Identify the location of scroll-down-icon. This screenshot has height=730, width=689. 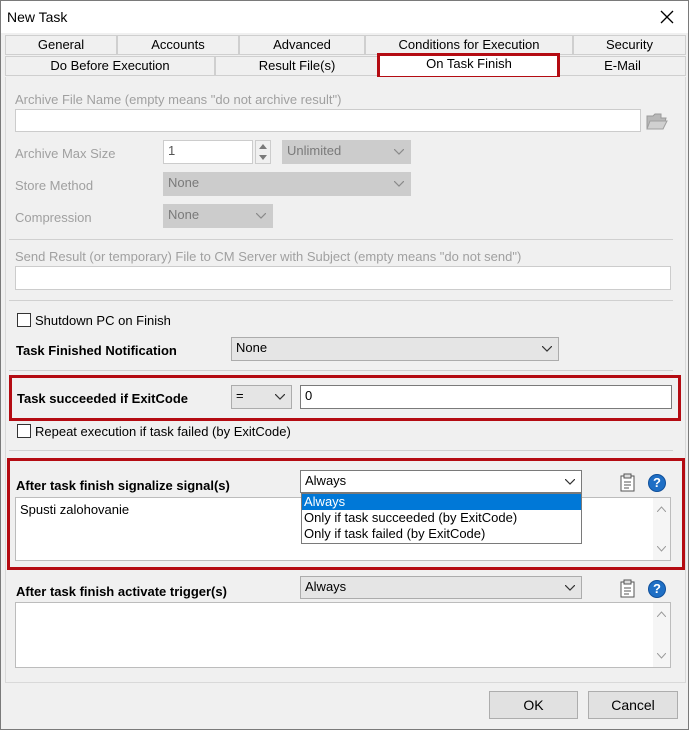
(661, 656).